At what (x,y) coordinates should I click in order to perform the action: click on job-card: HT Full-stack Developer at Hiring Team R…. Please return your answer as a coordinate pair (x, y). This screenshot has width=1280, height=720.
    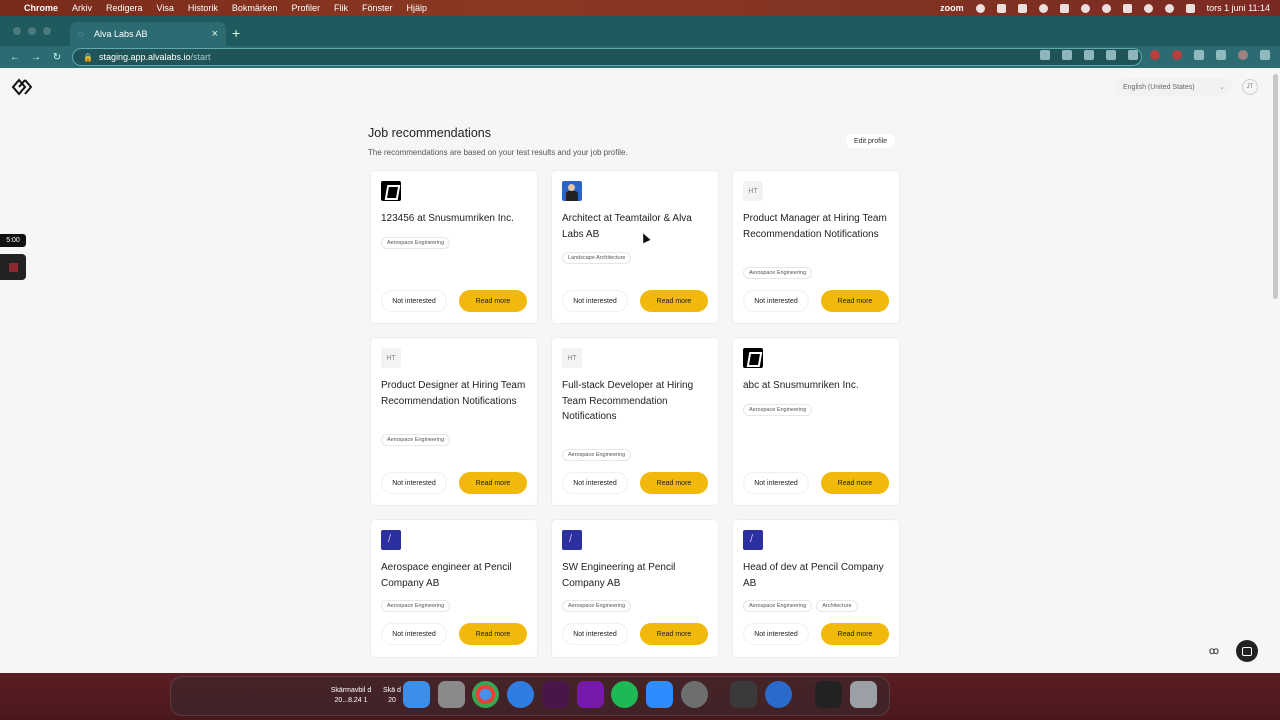
    Looking at the image, I should click on (635, 421).